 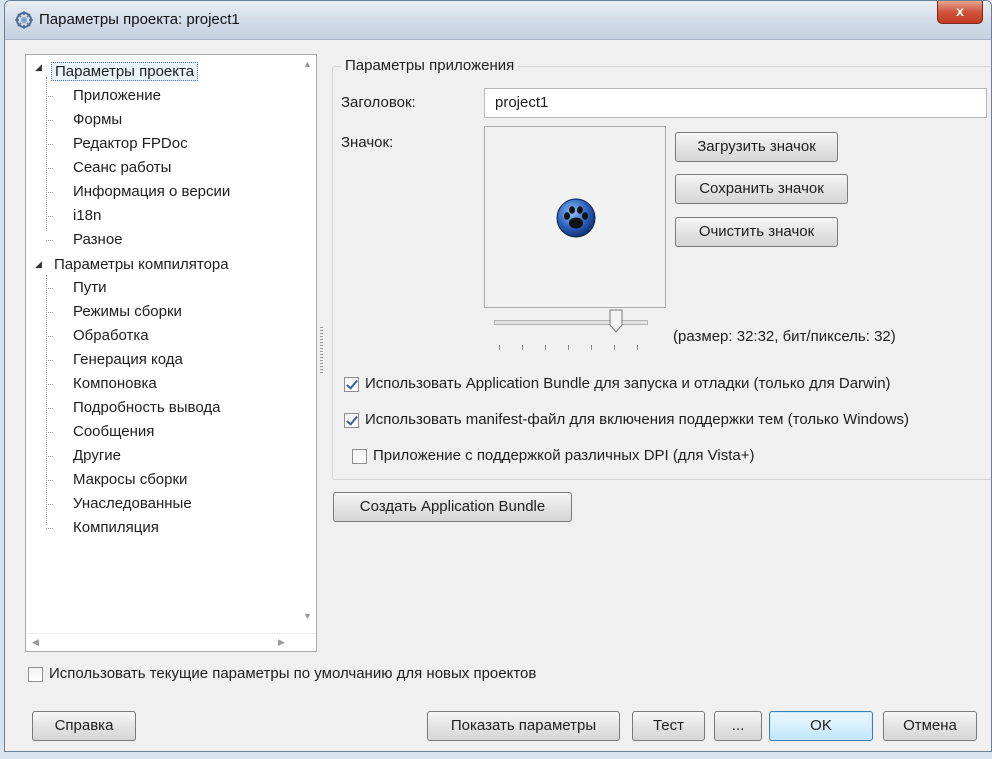 I want to click on tree-item-compilation: Компиляция, so click(x=116, y=528).